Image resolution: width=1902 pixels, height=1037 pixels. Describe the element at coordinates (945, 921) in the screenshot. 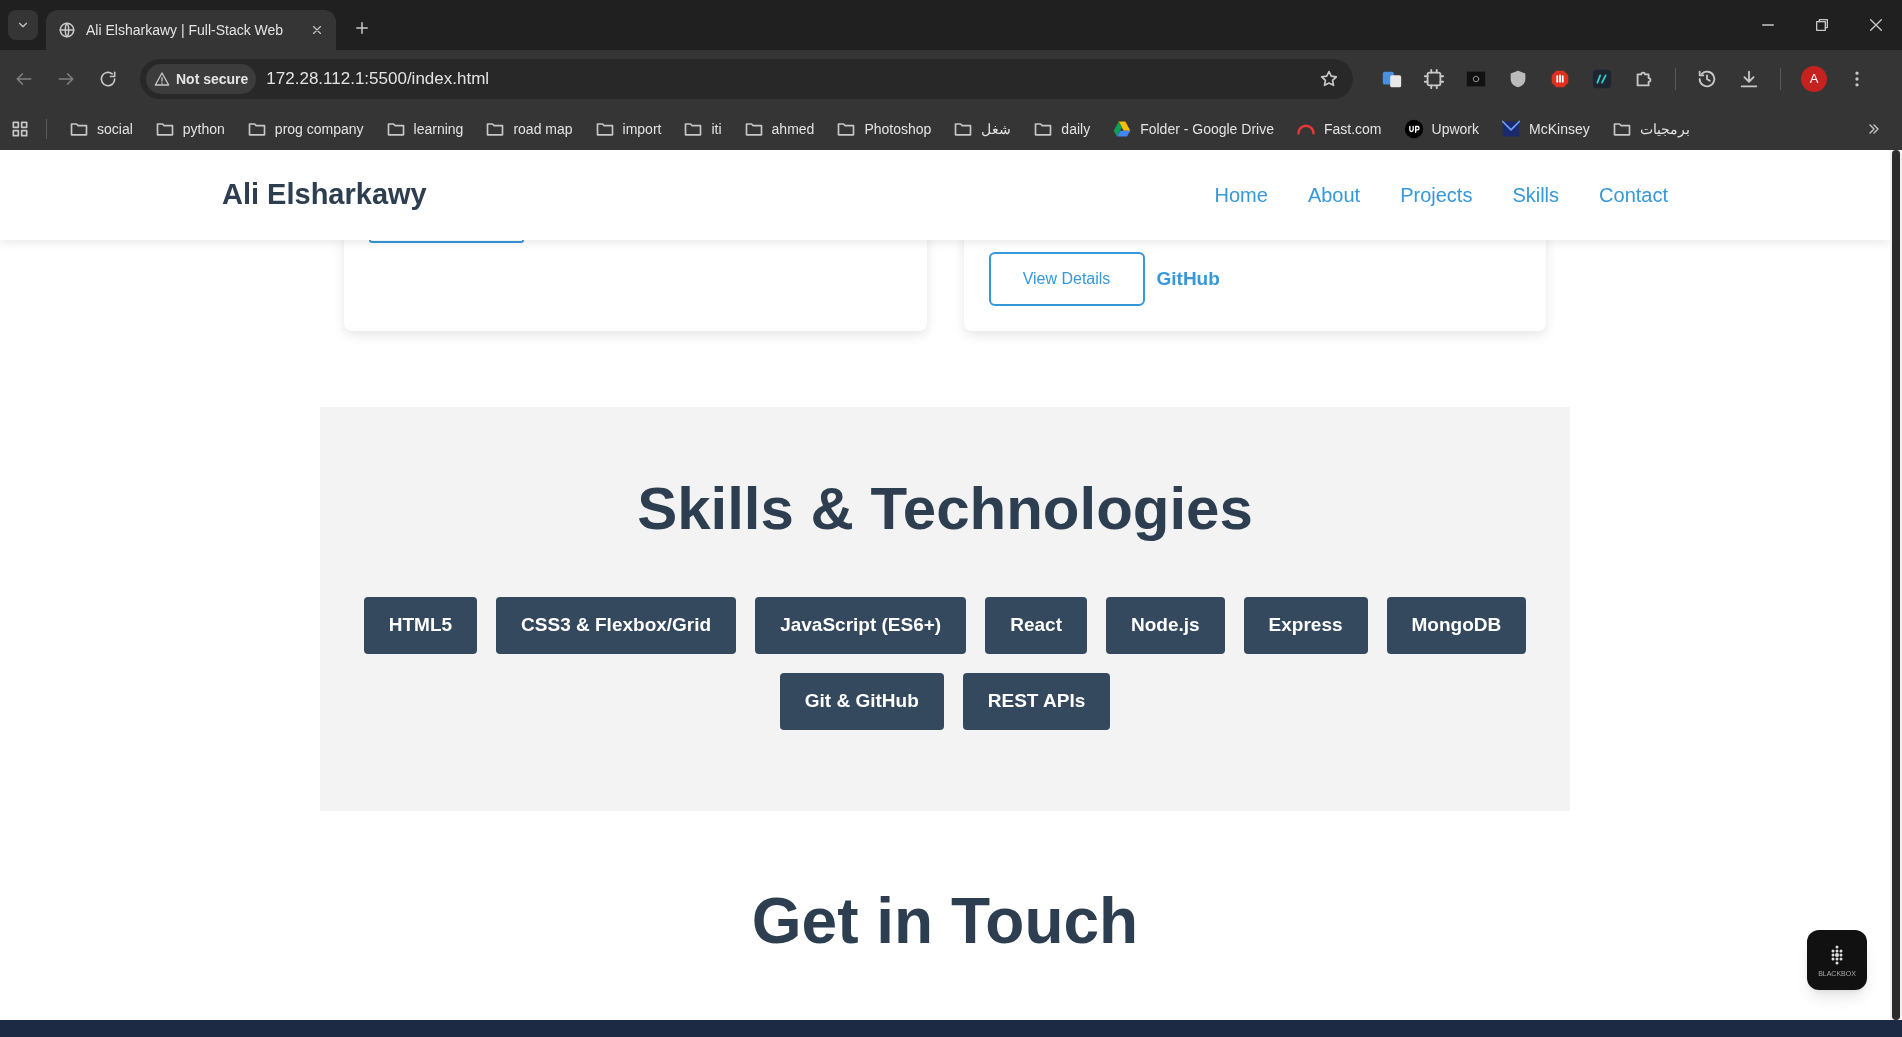

I see `section-heading: Get in Touch` at that location.